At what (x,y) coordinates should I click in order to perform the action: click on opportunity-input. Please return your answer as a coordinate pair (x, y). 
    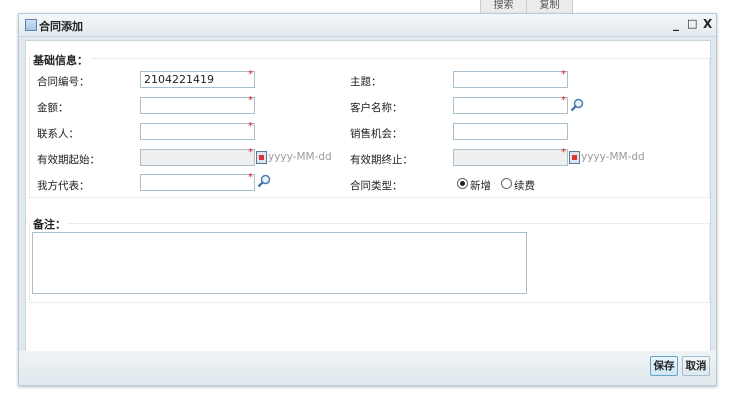
    Looking at the image, I should click on (510, 131).